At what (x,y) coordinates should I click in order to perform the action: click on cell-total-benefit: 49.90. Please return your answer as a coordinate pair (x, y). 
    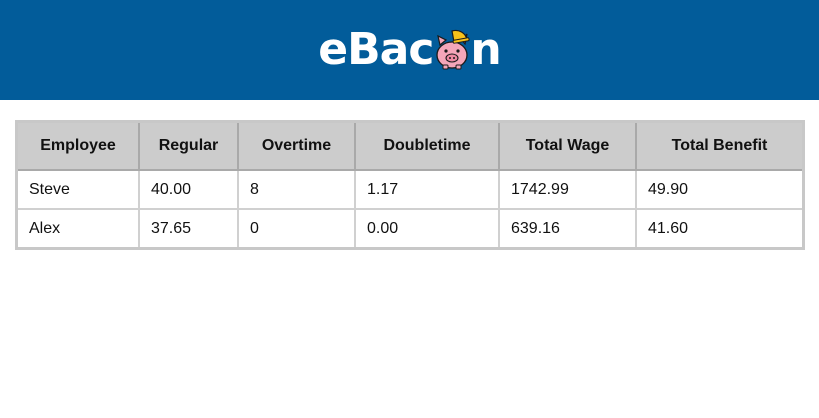
    Looking at the image, I should click on (720, 189).